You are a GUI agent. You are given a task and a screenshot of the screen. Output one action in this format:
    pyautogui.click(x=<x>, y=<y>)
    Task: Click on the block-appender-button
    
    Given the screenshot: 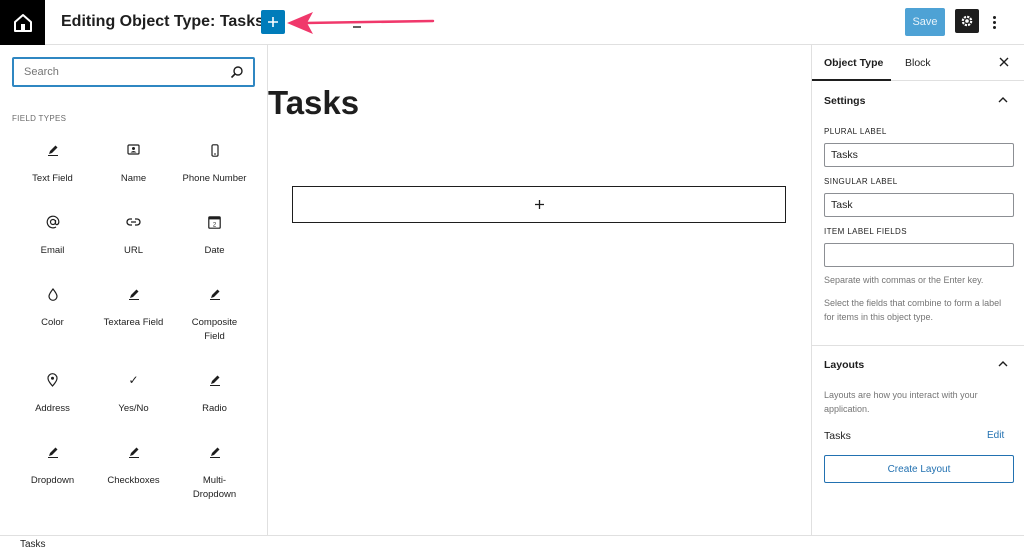 What is the action you would take?
    pyautogui.click(x=539, y=204)
    